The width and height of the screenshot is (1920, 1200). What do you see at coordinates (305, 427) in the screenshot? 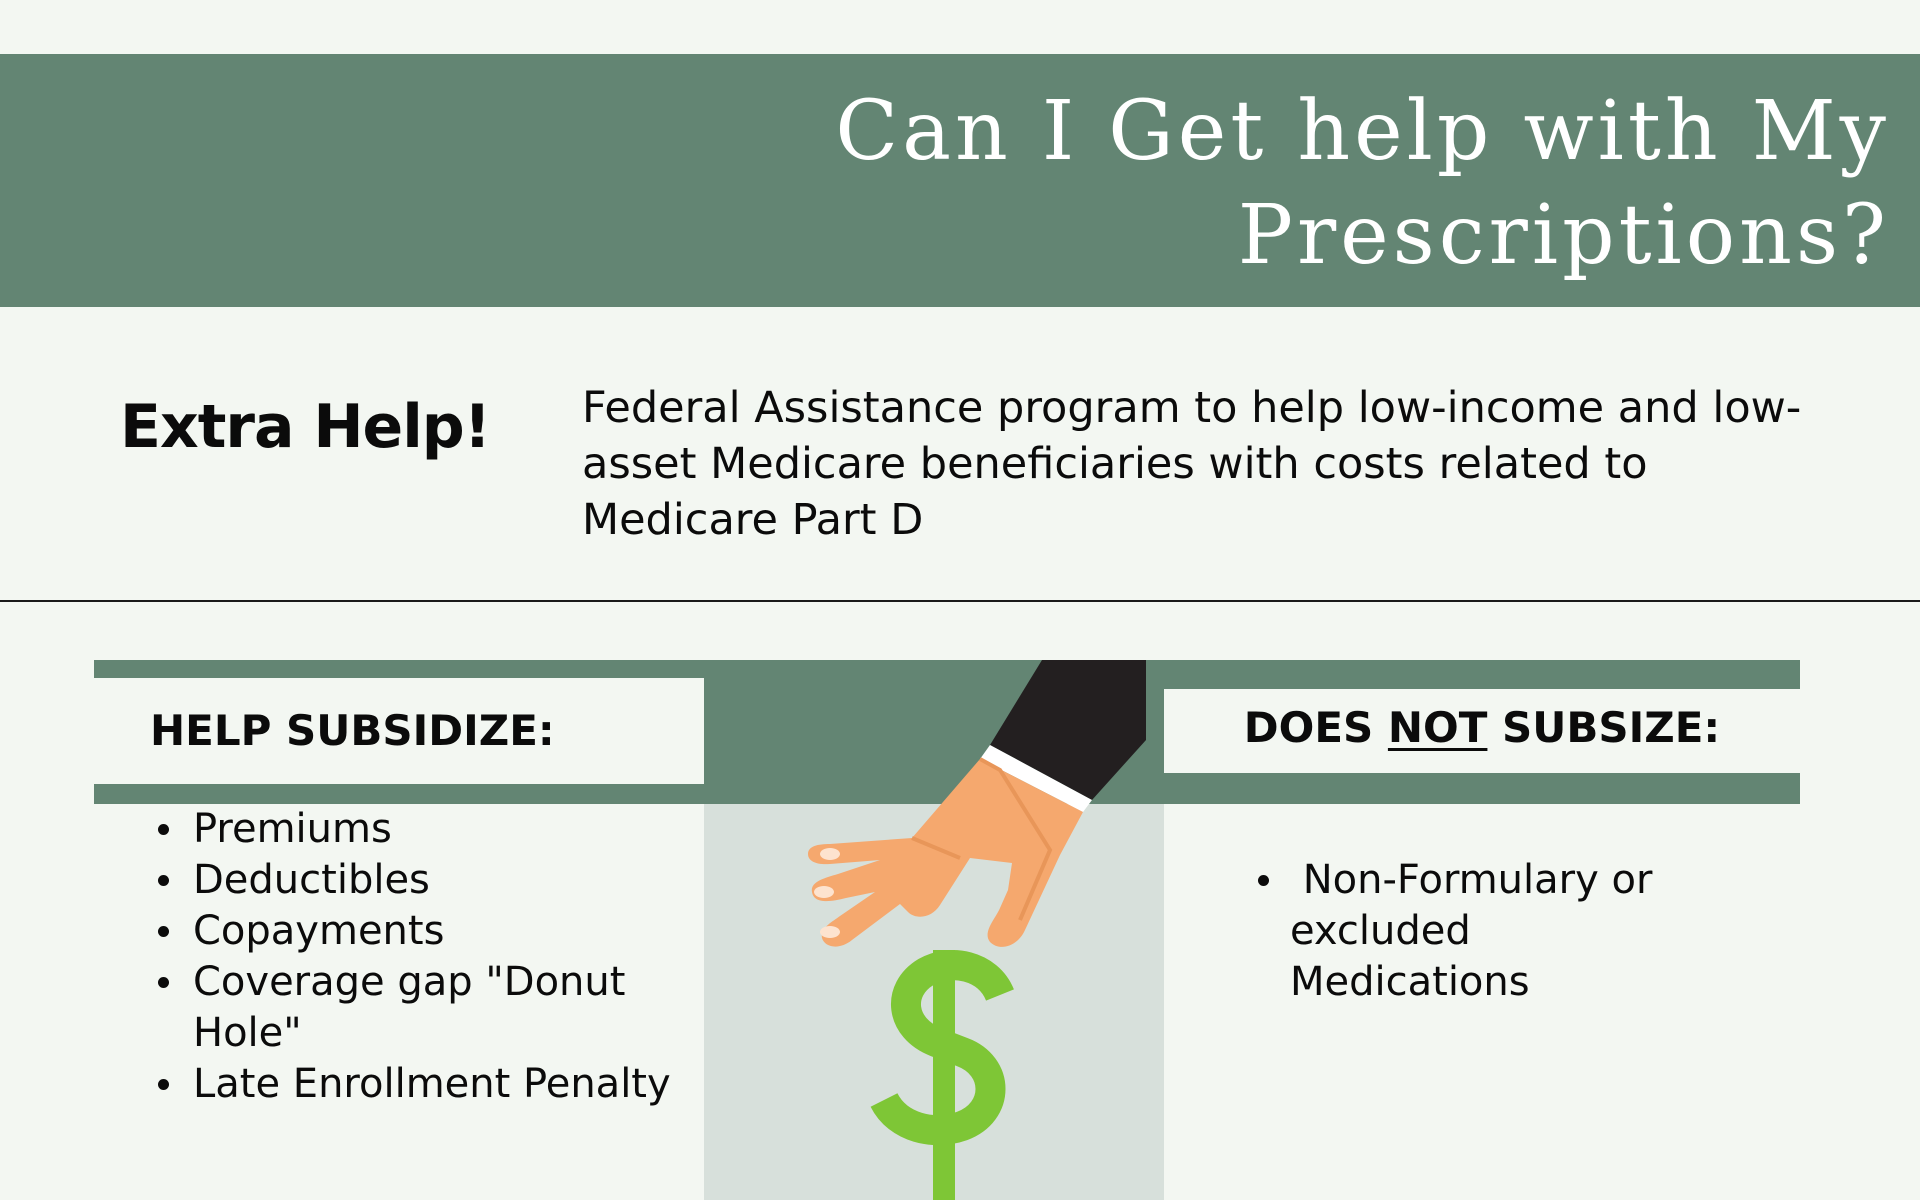
I see `extra-help-heading: Extra Help!` at bounding box center [305, 427].